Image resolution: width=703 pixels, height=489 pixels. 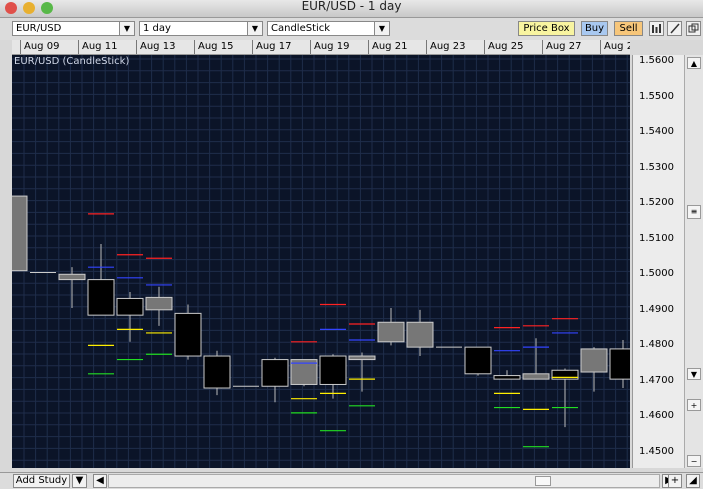 I want to click on vertical-scrollbar: ▲ ≡ ▼ + −, so click(x=693, y=261).